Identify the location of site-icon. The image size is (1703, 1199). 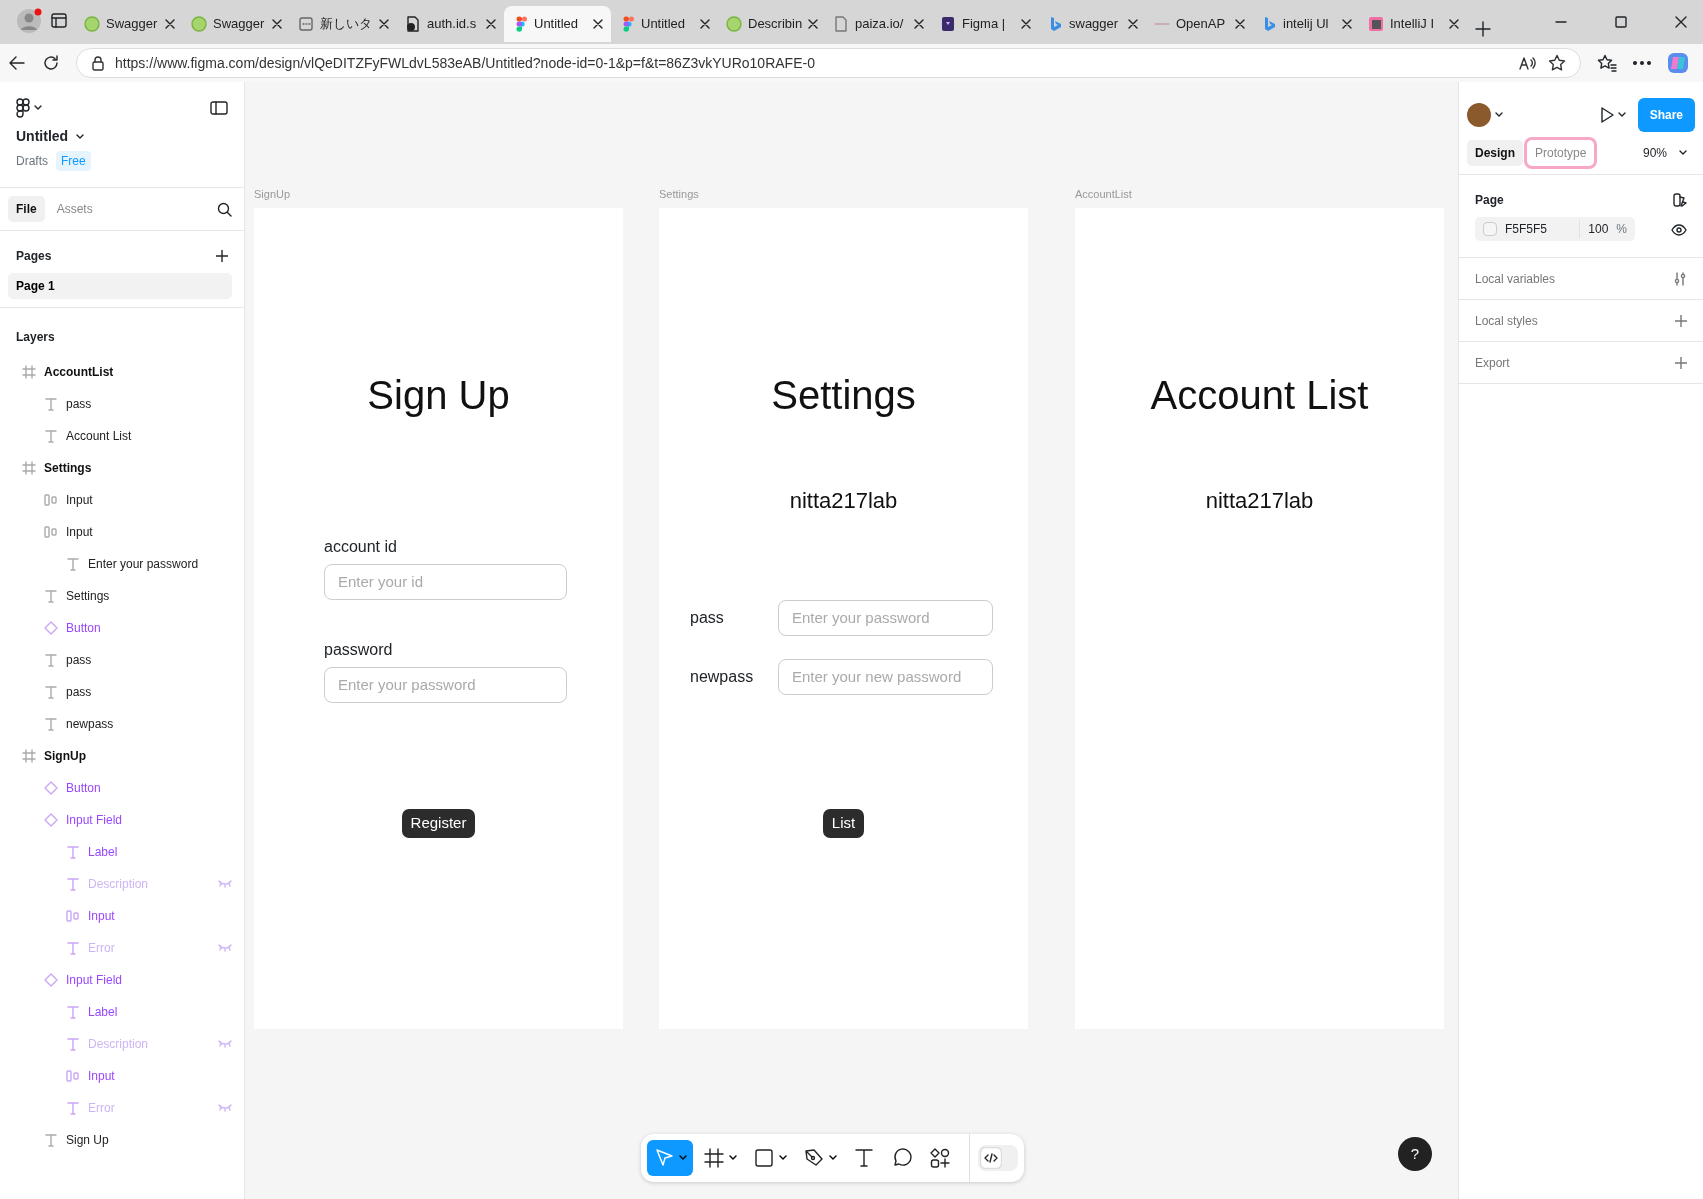
(734, 24).